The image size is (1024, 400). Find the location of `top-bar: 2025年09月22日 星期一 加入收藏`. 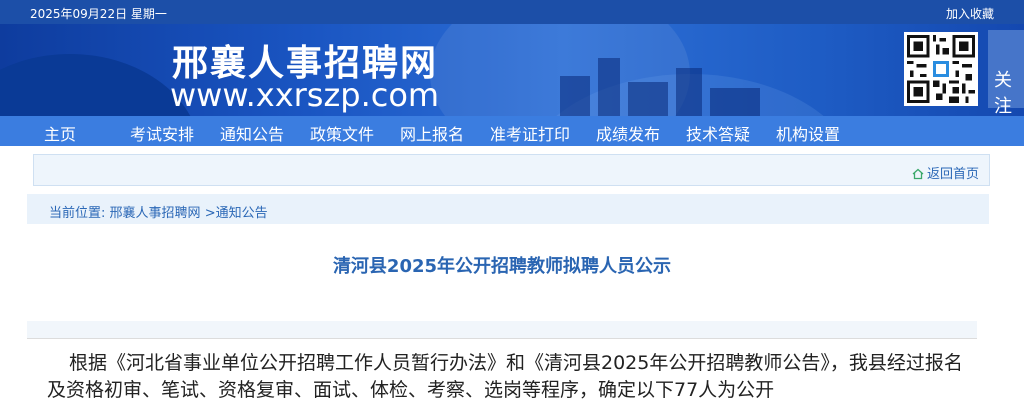

top-bar: 2025年09月22日 星期一 加入收藏 is located at coordinates (512, 12).